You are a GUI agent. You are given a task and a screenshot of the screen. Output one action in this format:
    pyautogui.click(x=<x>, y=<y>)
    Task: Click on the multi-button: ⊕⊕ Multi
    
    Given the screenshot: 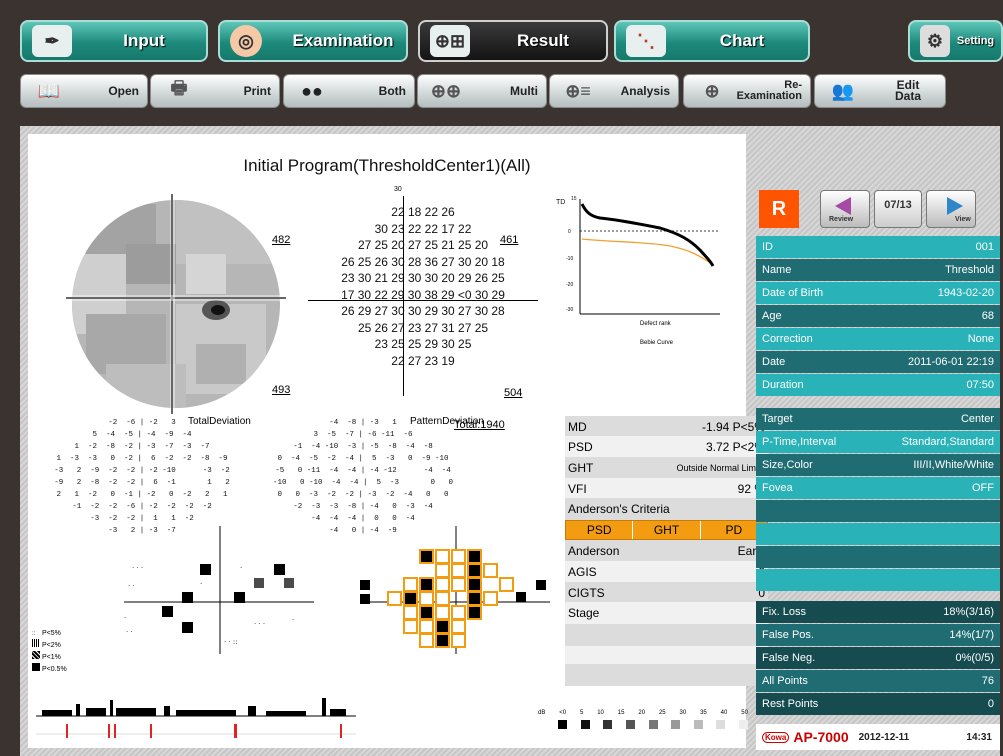 What is the action you would take?
    pyautogui.click(x=482, y=91)
    